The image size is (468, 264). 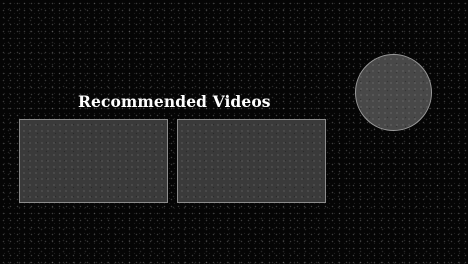 What do you see at coordinates (174, 101) in the screenshot?
I see `section-title: Recommended Videos` at bounding box center [174, 101].